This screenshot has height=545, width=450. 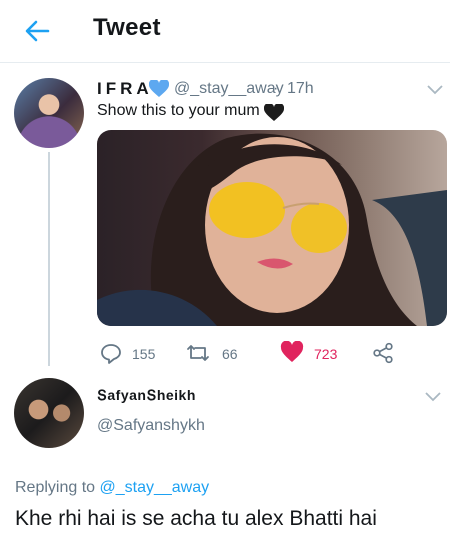 I want to click on tweet-text: Show this to your mum, so click(x=178, y=110).